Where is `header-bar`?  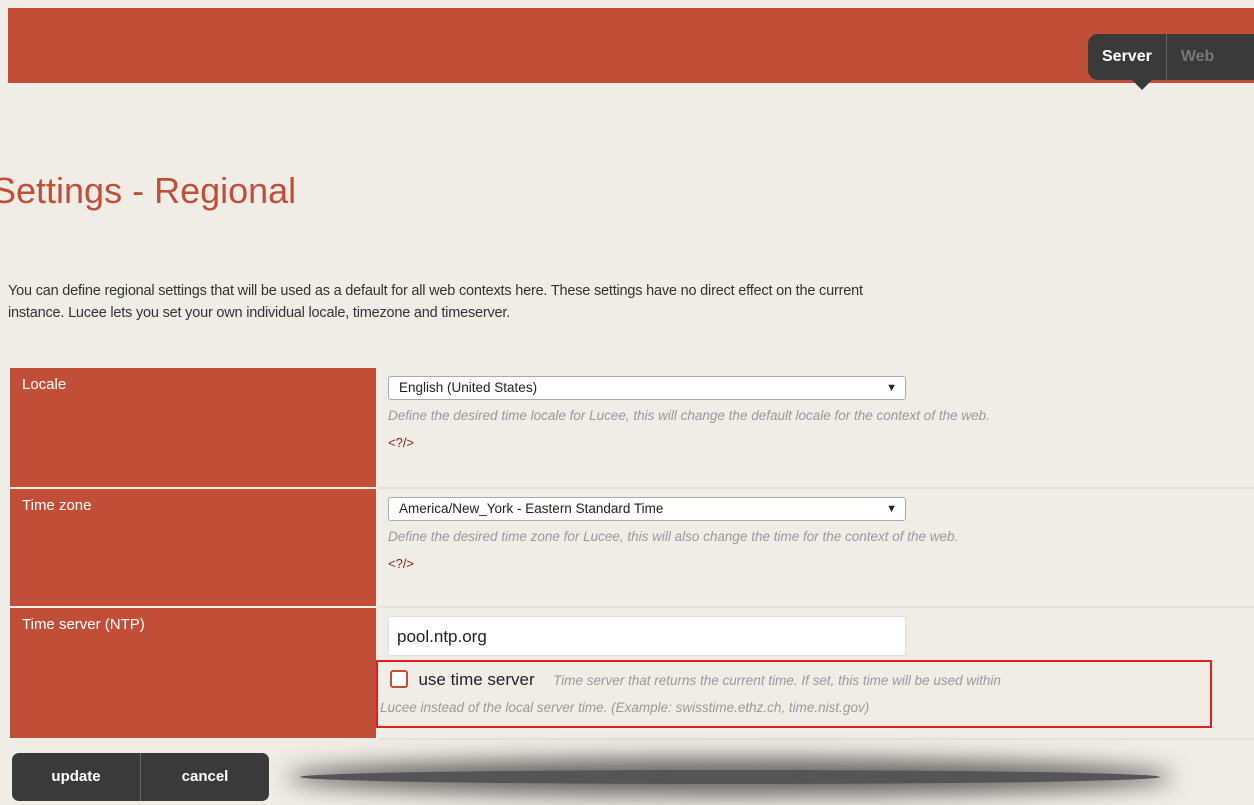 header-bar is located at coordinates (631, 45).